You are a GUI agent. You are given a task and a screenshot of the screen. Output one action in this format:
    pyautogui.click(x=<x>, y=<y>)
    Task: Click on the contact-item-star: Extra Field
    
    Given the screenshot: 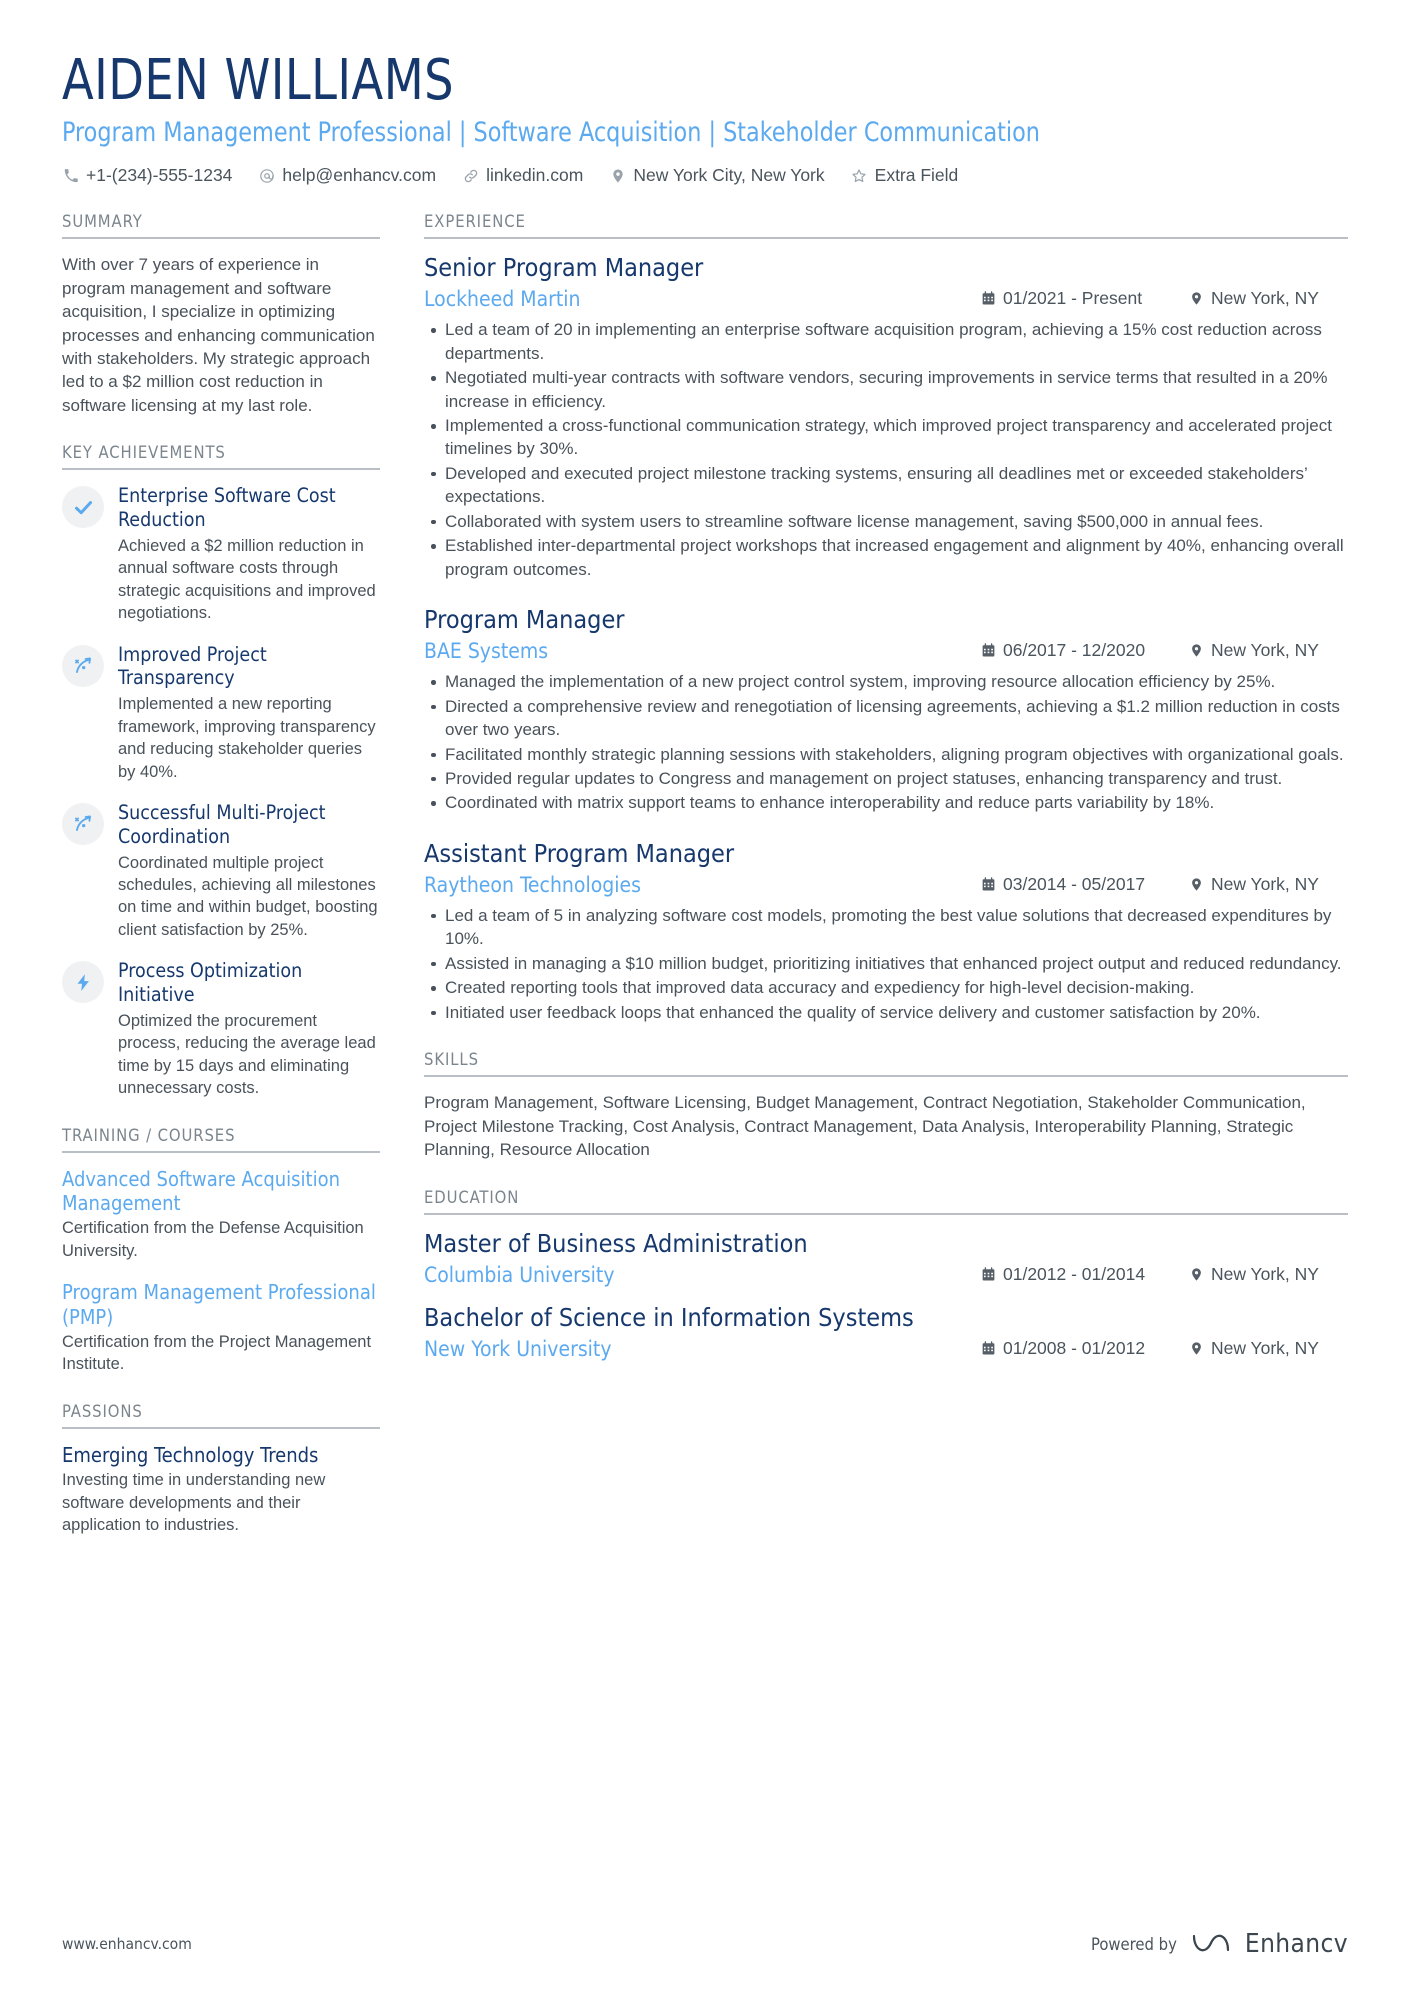 What is the action you would take?
    pyautogui.click(x=905, y=175)
    